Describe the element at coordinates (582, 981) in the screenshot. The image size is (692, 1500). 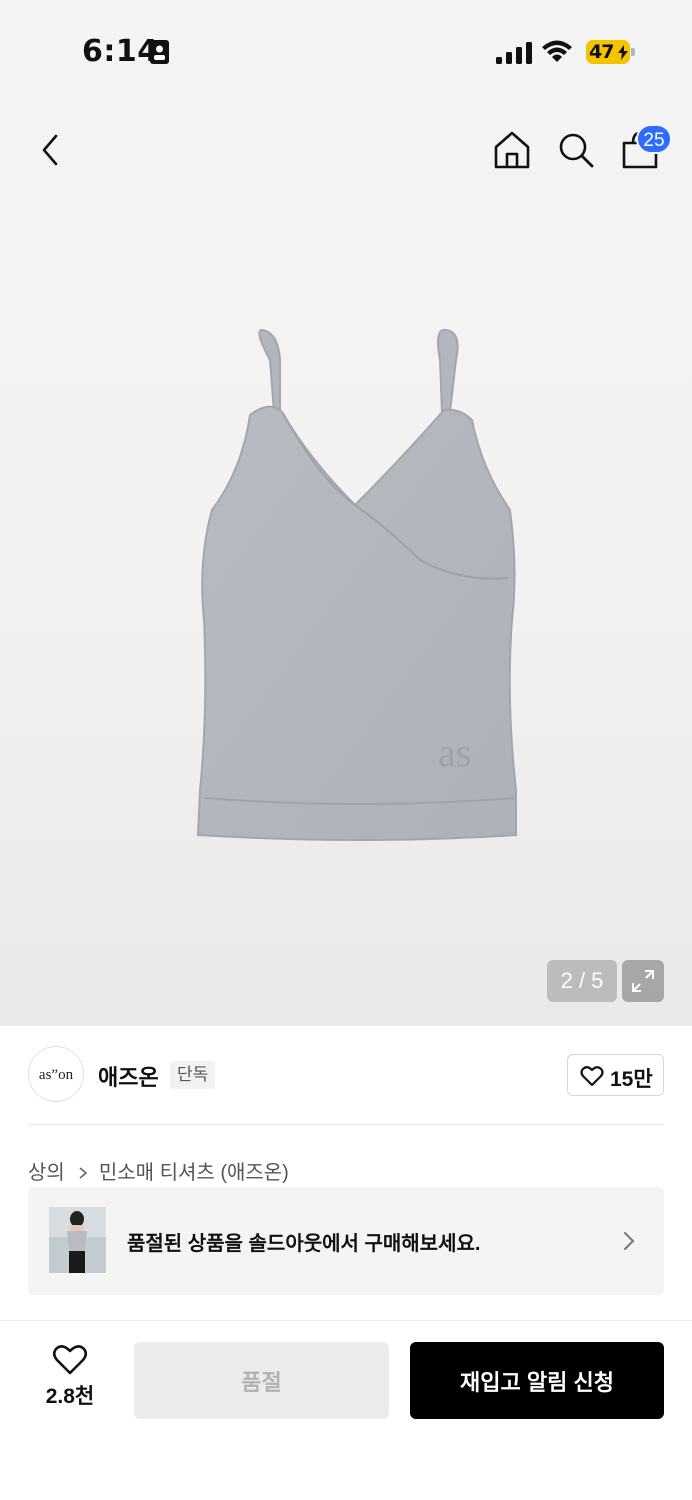
I see `image-counter: 2 / 5` at that location.